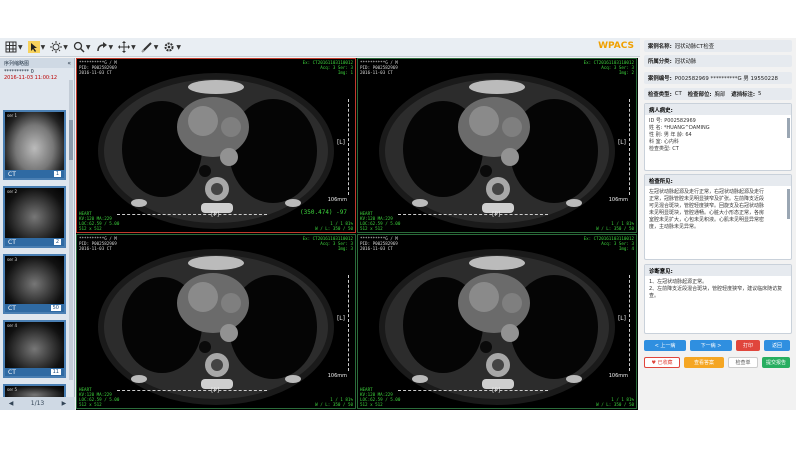 The height and width of the screenshot is (450, 796). What do you see at coordinates (788, 128) in the screenshot?
I see `history-scrollbar` at bounding box center [788, 128].